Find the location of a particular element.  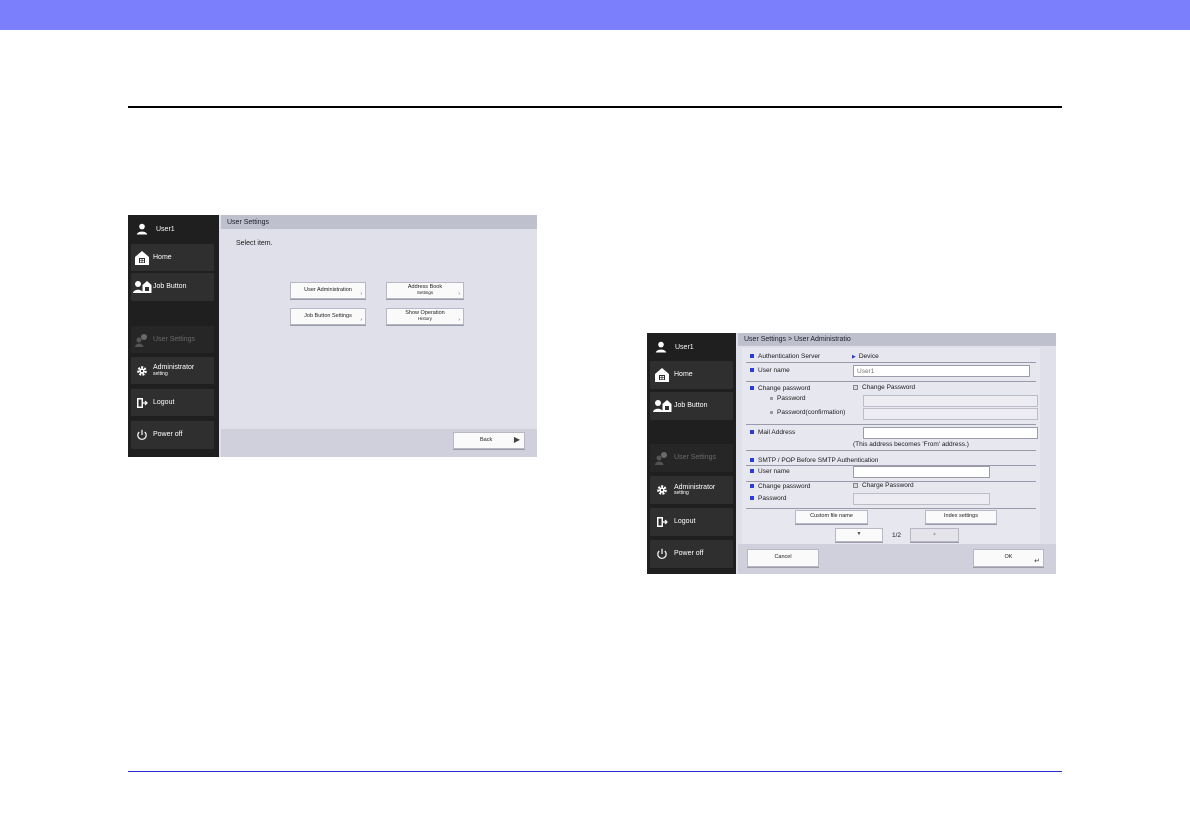

custom-file-name-label: Custom file name is located at coordinates (831, 516).